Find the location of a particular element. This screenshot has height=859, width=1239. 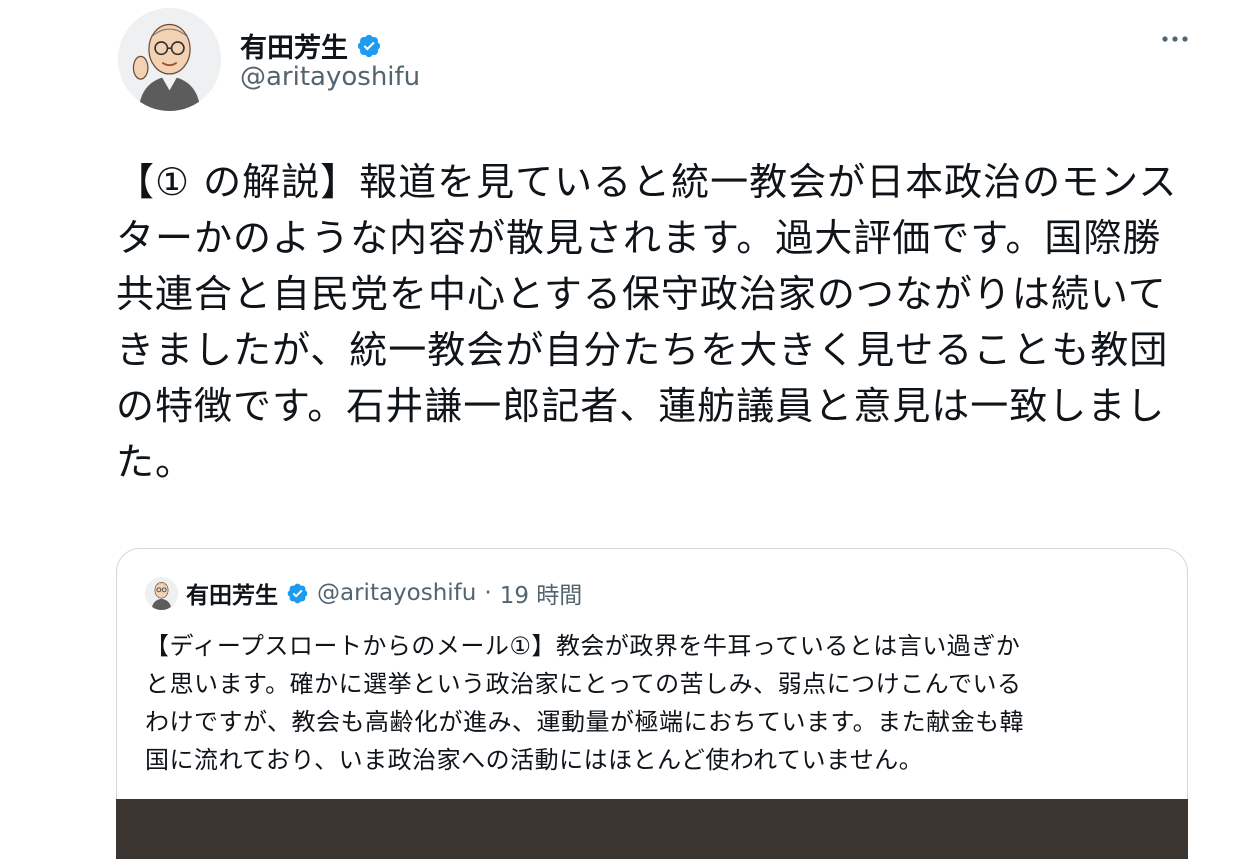

quoted-tweet-timestamp: 19 時間 is located at coordinates (541, 593).